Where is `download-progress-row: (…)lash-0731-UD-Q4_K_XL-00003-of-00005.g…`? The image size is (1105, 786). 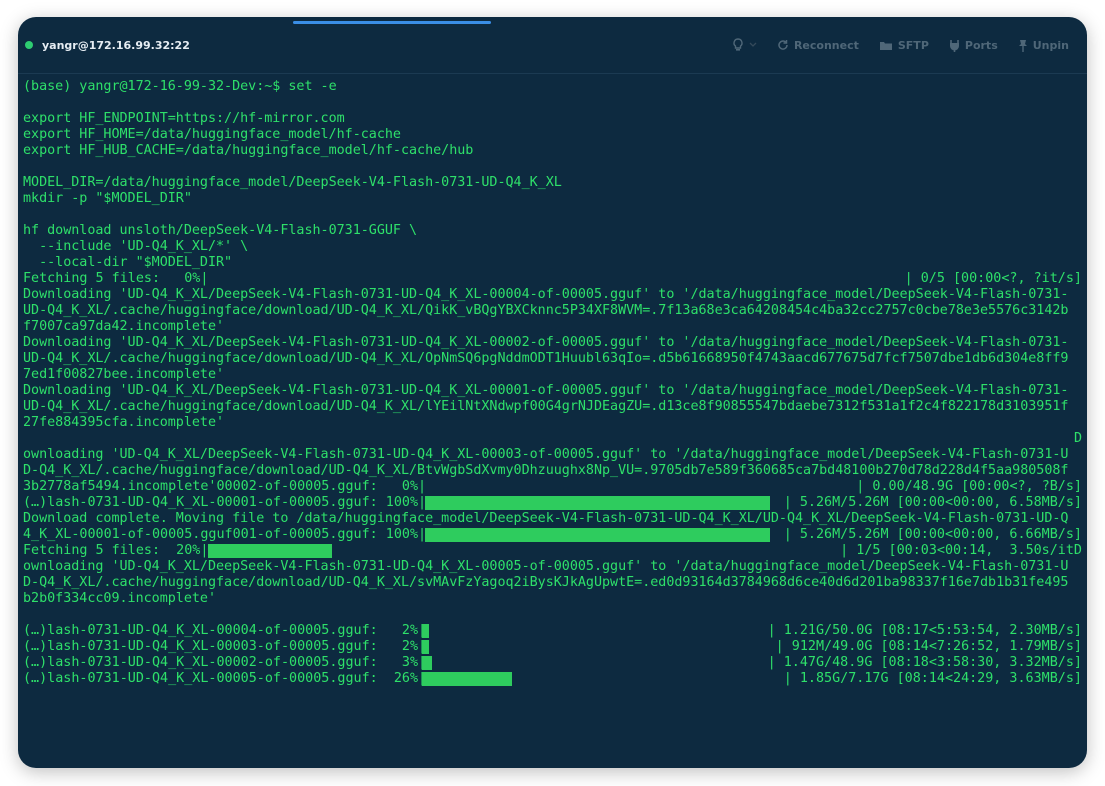 download-progress-row: (…)lash-0731-UD-Q4_K_XL-00003-of-00005.g… is located at coordinates (552, 647).